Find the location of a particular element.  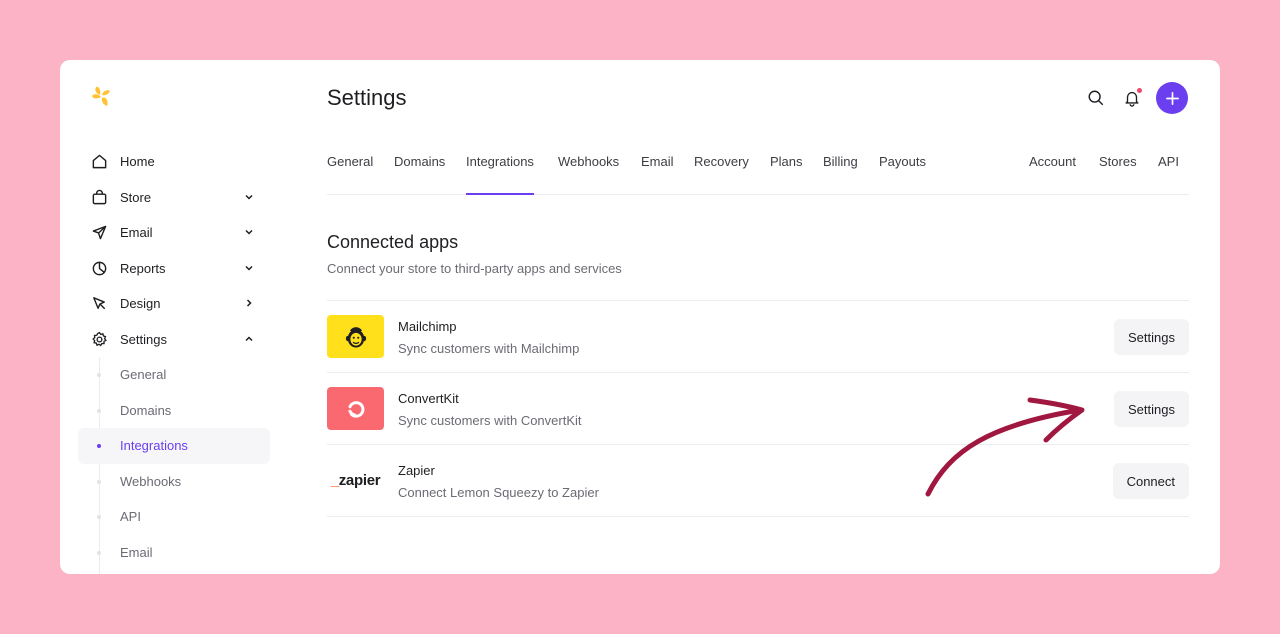

sidebar-item-store: Store is located at coordinates (174, 198).